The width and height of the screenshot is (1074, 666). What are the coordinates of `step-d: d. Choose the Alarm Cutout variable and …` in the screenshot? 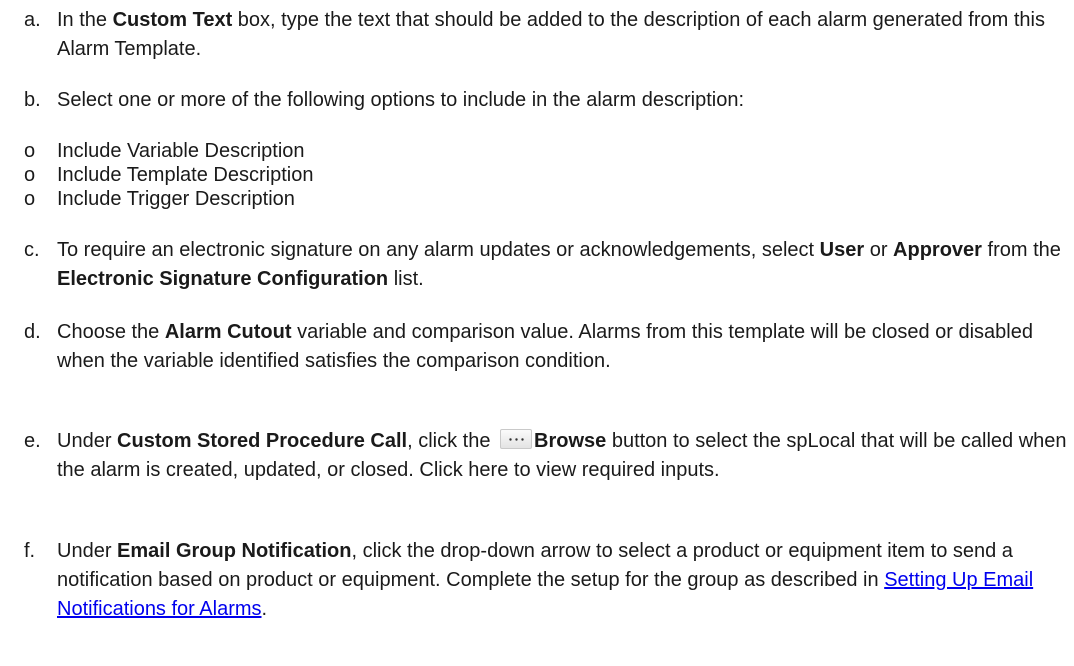 It's located at (546, 347).